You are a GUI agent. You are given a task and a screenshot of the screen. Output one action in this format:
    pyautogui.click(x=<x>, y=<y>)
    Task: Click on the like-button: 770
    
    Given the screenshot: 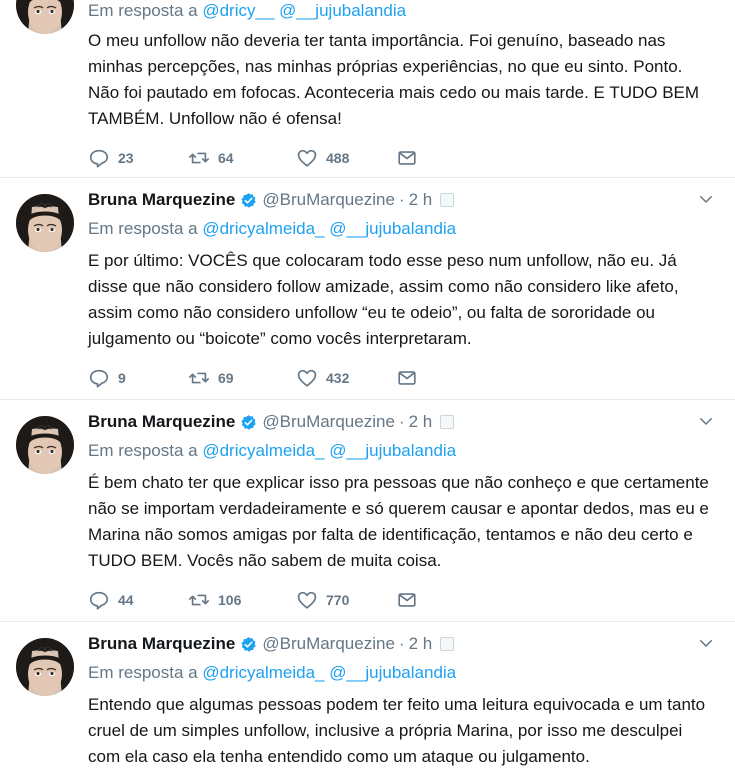 What is the action you would take?
    pyautogui.click(x=346, y=600)
    